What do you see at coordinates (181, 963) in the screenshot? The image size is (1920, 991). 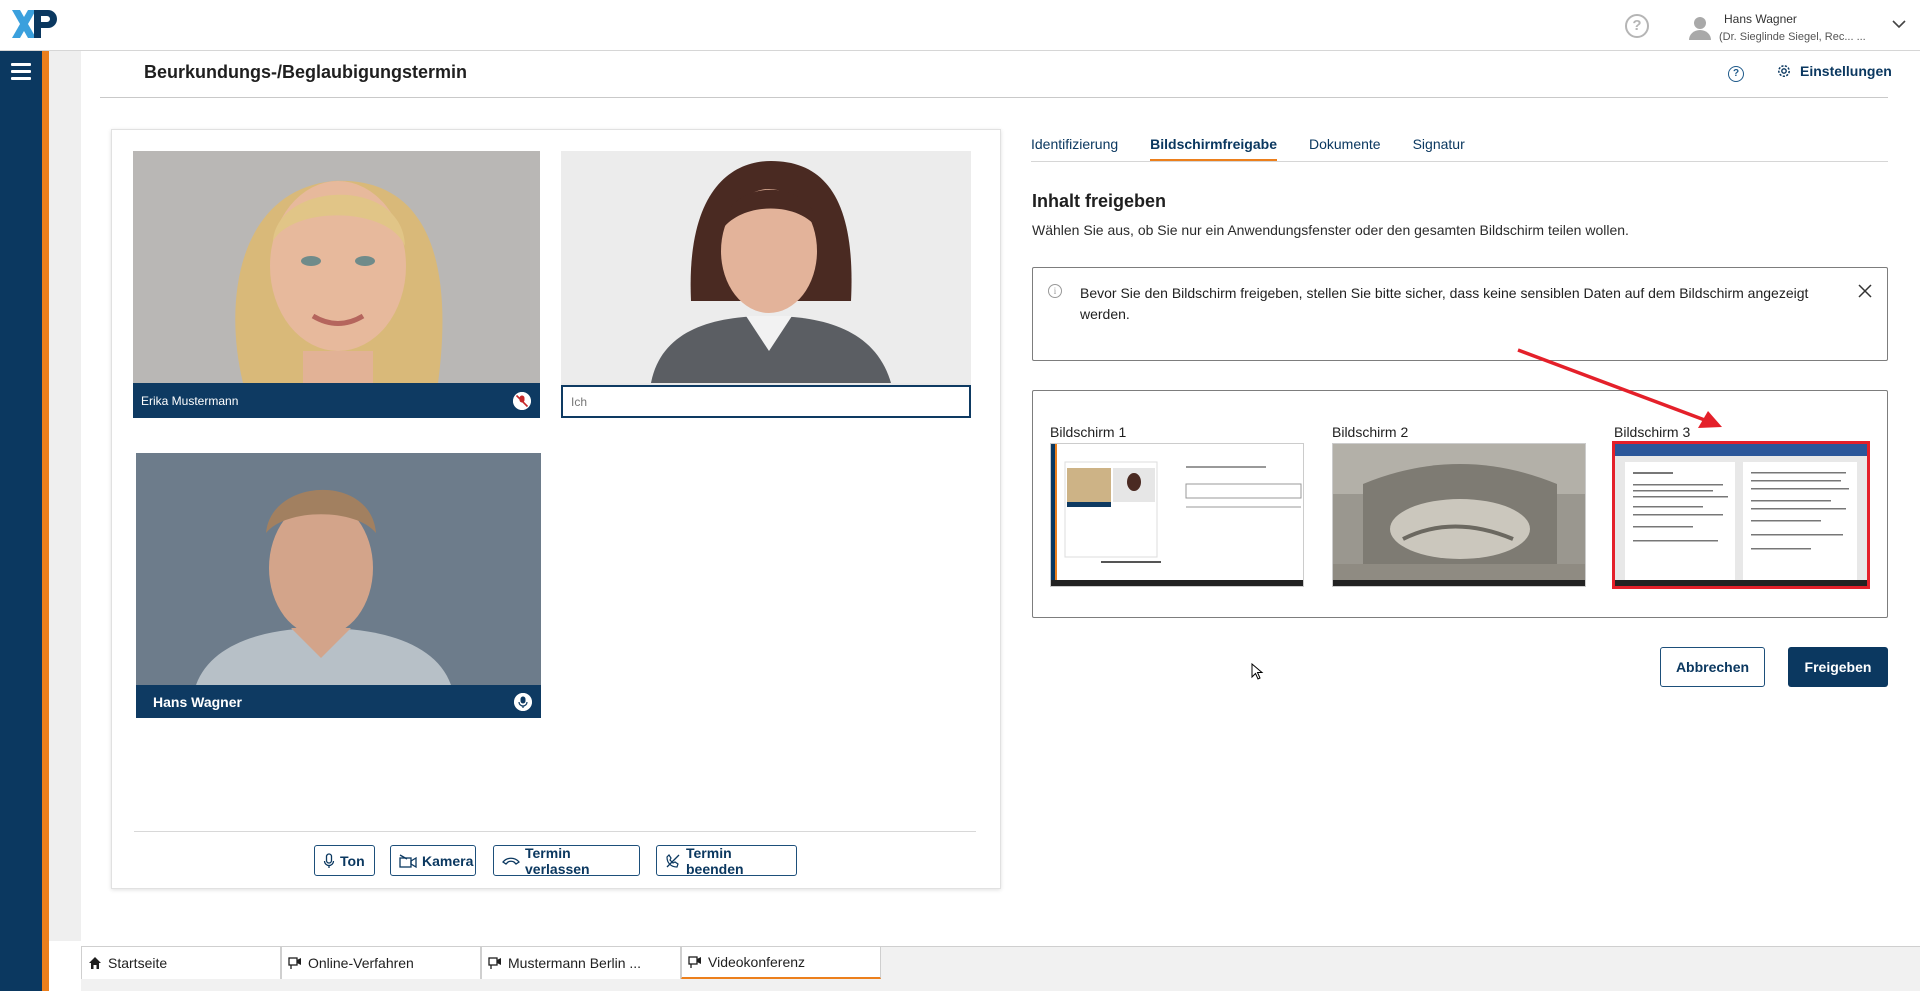 I see `bottom-tab-startseite: Startseite` at bounding box center [181, 963].